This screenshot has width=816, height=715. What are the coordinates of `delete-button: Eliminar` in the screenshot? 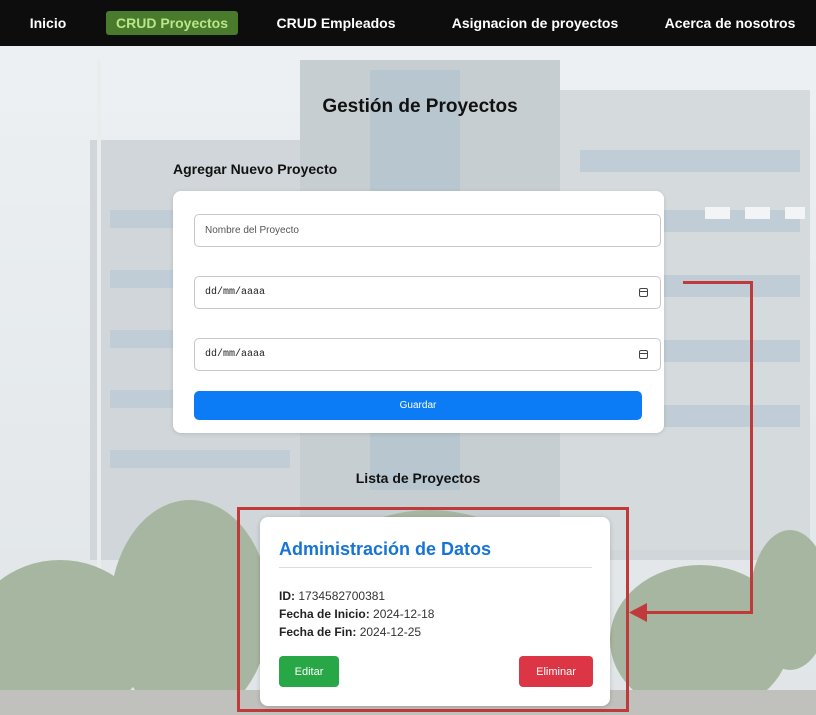 It's located at (556, 671).